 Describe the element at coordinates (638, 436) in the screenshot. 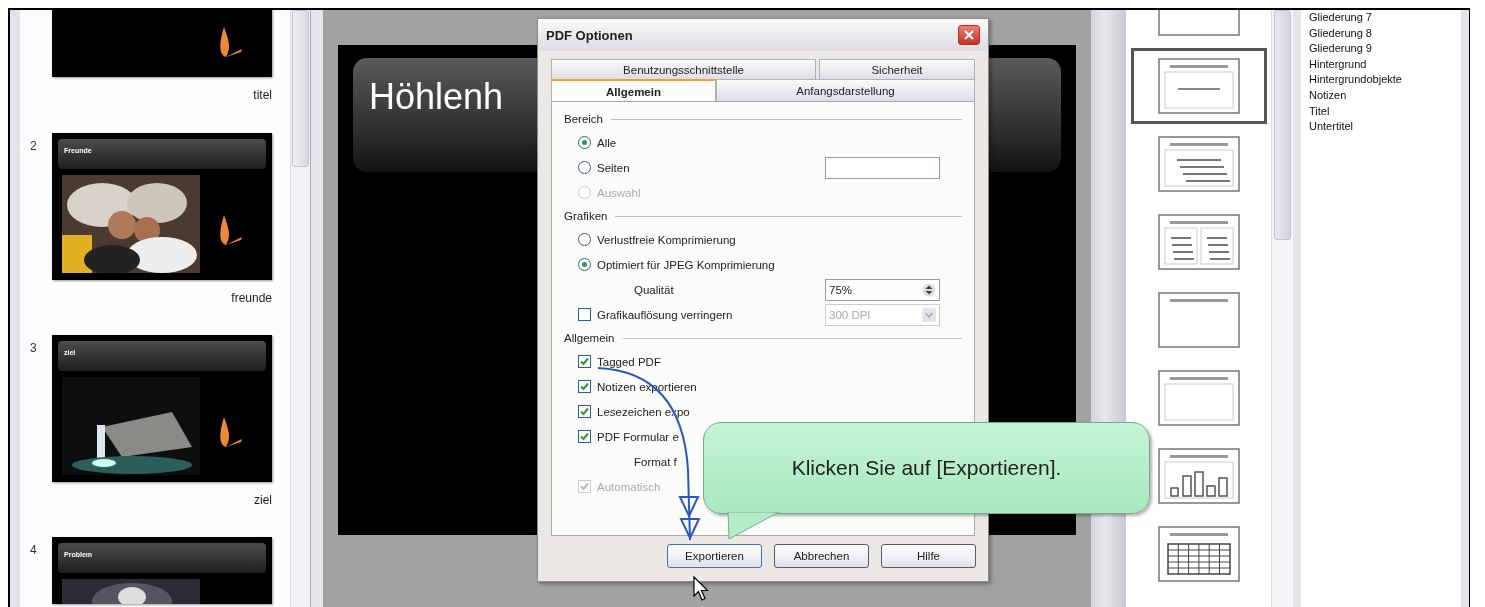

I see `option-label: PDF Formular e` at that location.